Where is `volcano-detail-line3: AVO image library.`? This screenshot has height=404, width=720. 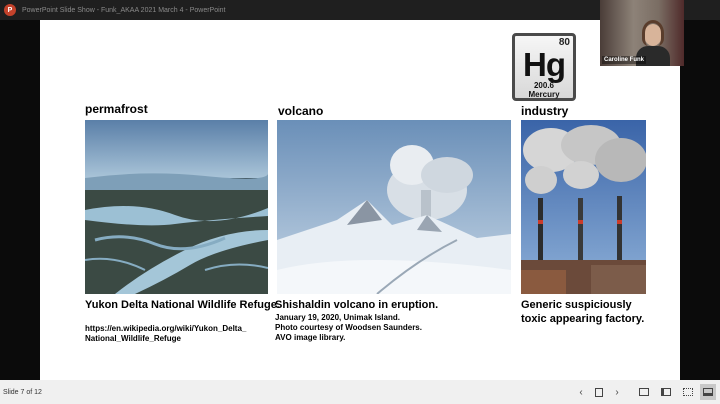
volcano-detail-line3: AVO image library. is located at coordinates (310, 337).